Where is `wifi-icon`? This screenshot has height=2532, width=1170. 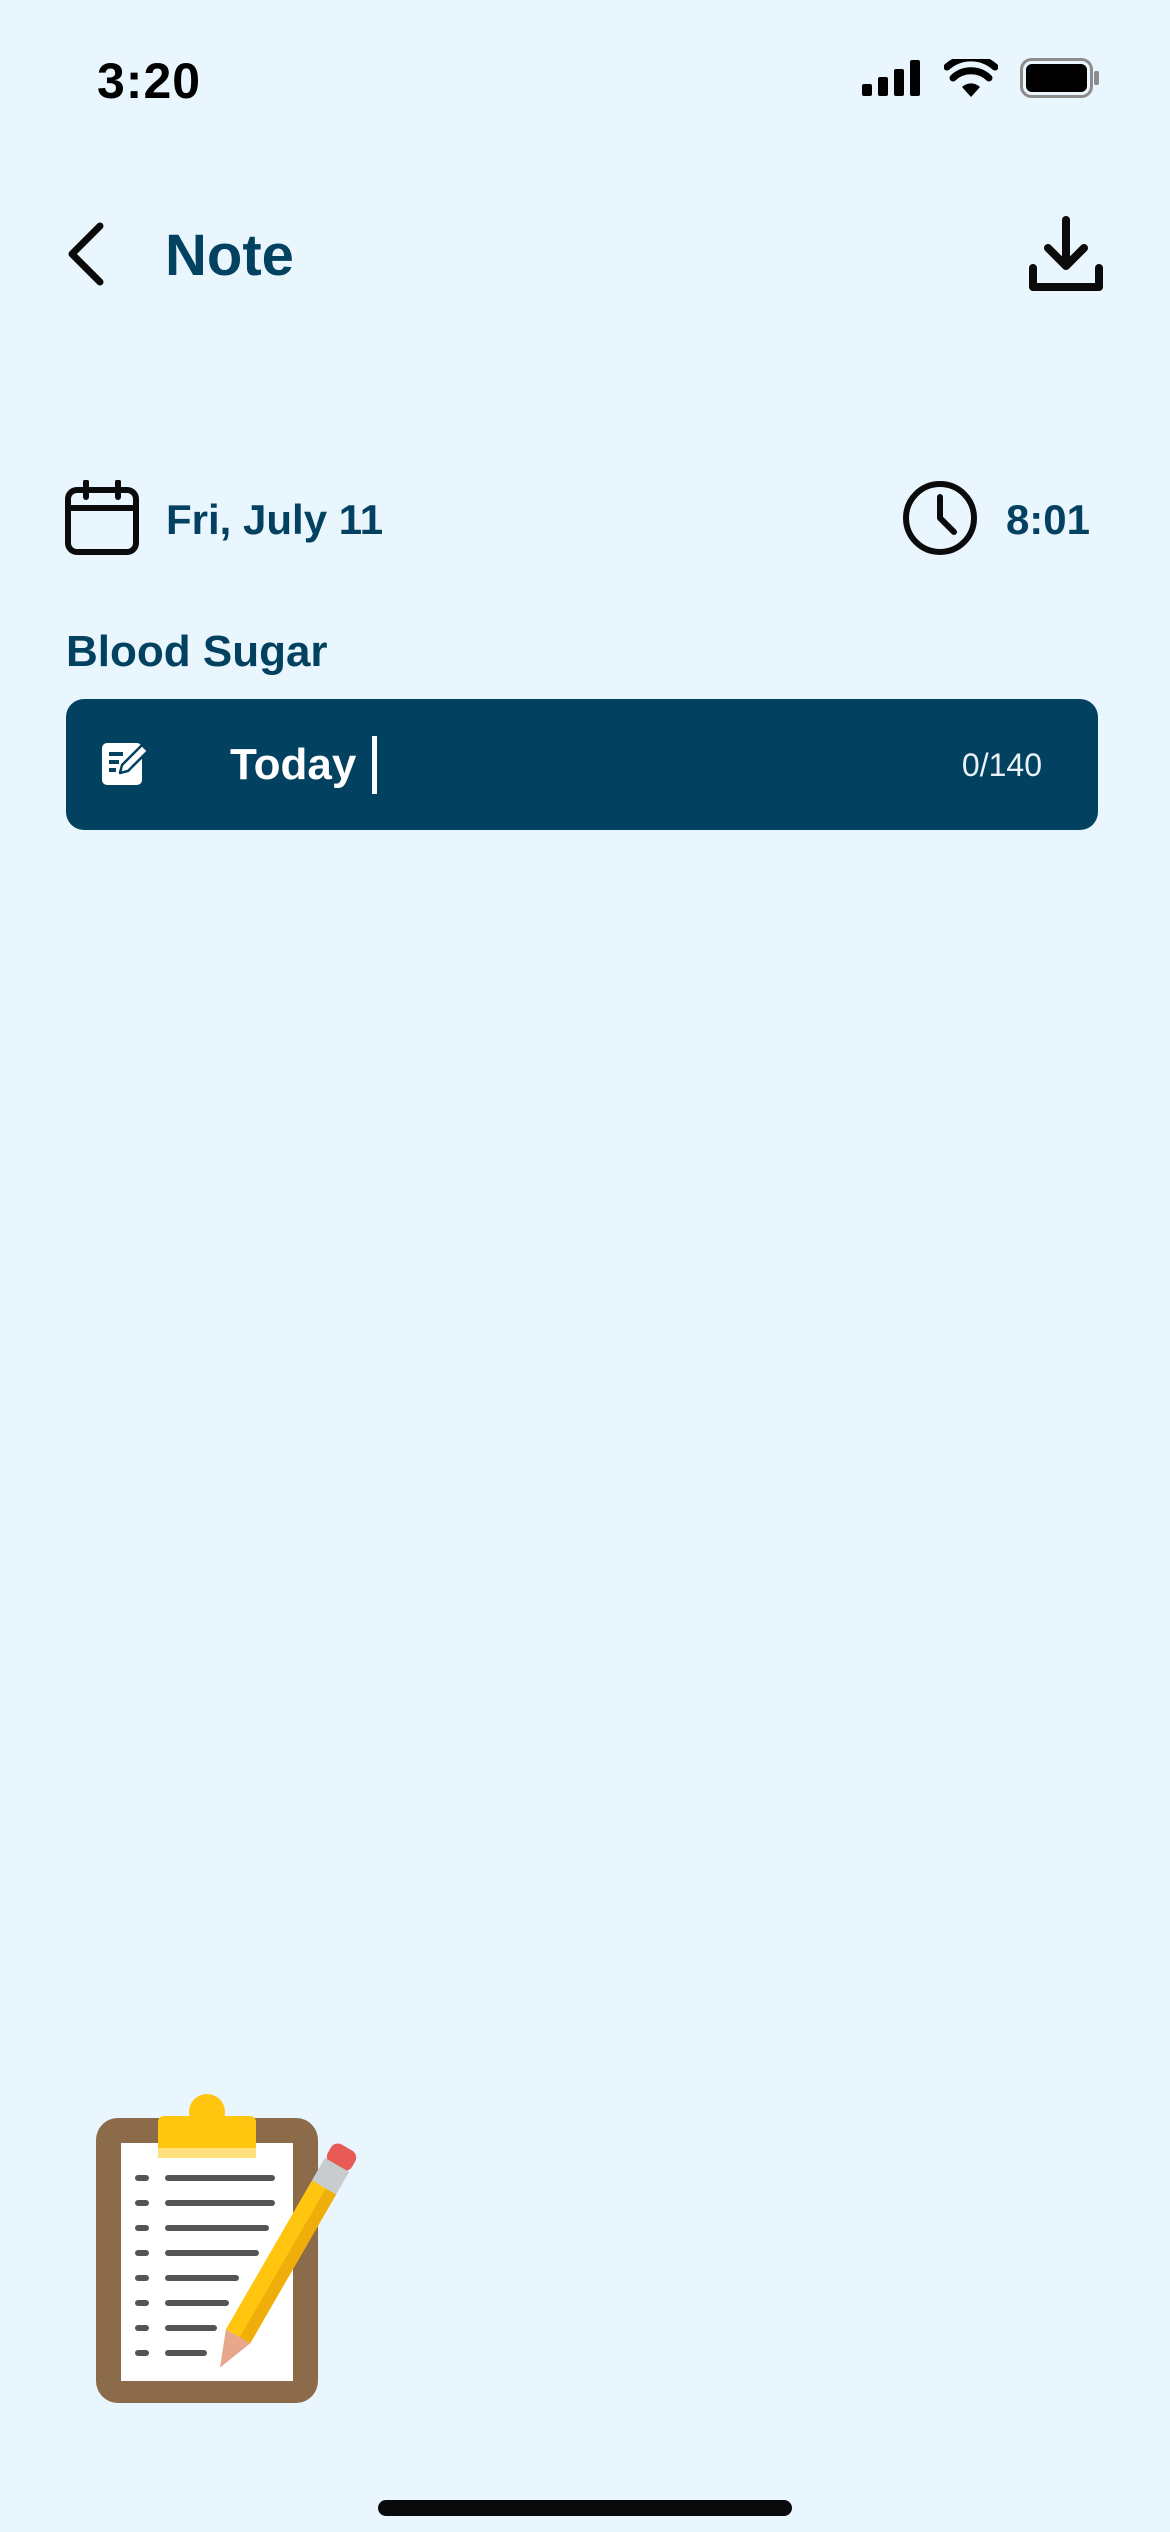 wifi-icon is located at coordinates (971, 78).